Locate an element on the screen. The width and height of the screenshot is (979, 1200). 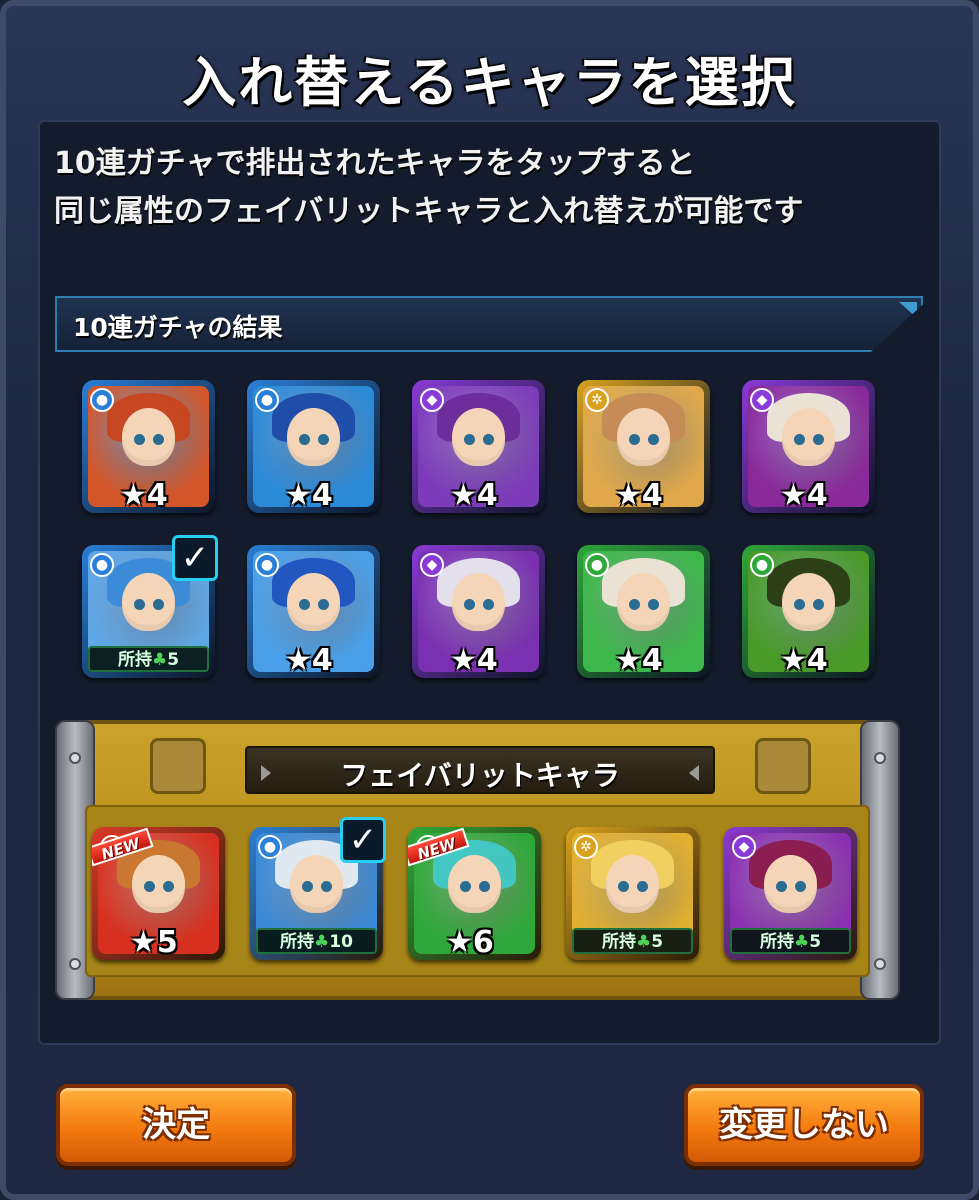
character-10-card: ● ★4 is located at coordinates (808, 611).